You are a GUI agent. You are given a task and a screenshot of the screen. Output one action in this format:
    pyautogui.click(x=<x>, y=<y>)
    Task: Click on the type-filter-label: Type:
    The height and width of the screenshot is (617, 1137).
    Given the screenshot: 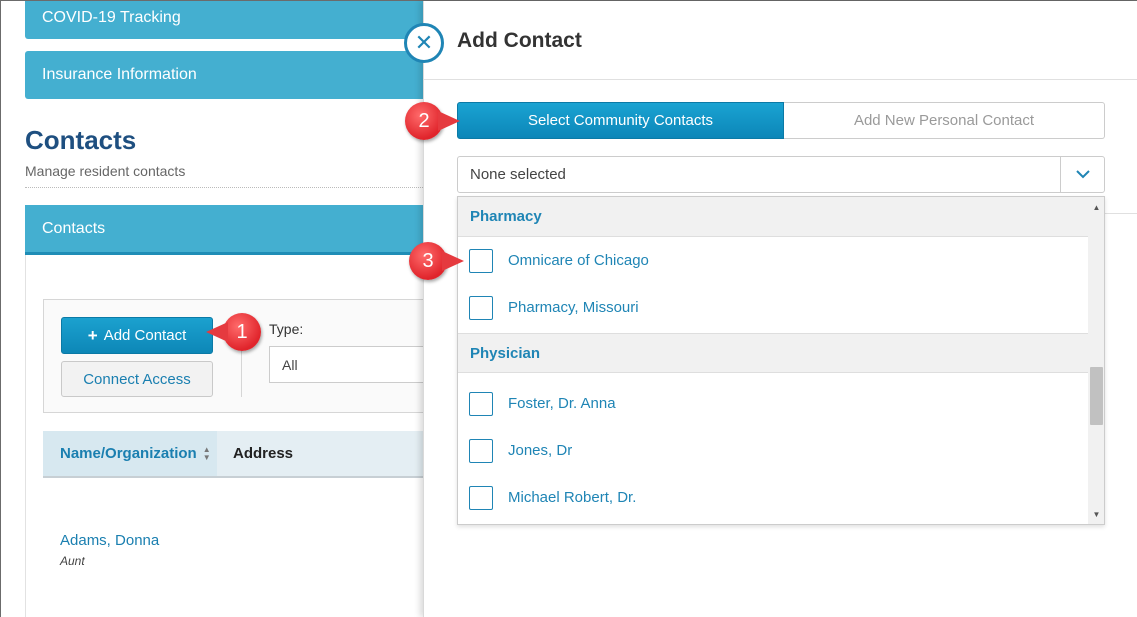 What is the action you would take?
    pyautogui.click(x=286, y=329)
    